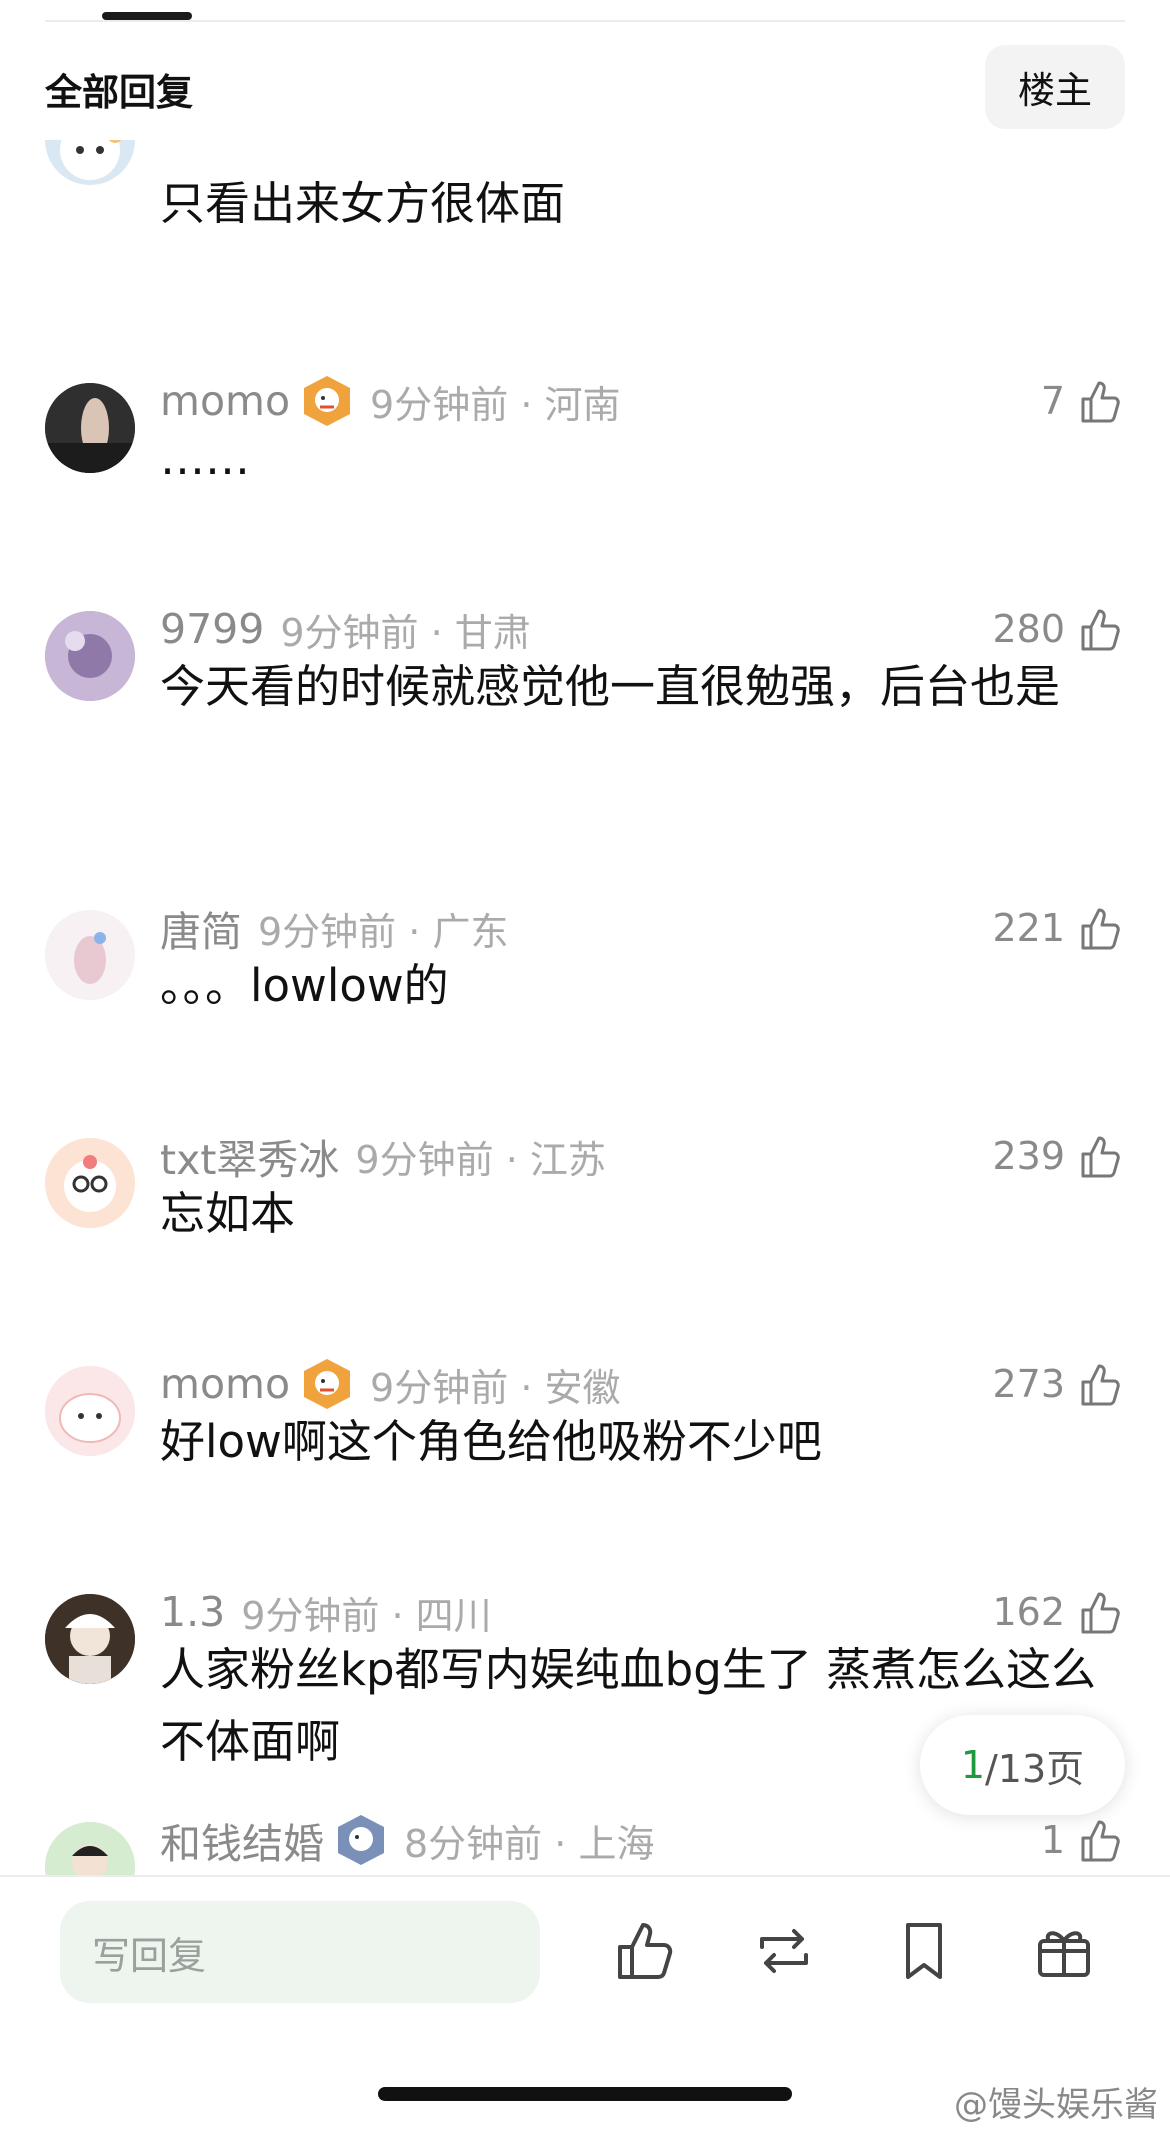 The image size is (1170, 2129). What do you see at coordinates (1028, 1156) in the screenshot?
I see `like-count: 239` at bounding box center [1028, 1156].